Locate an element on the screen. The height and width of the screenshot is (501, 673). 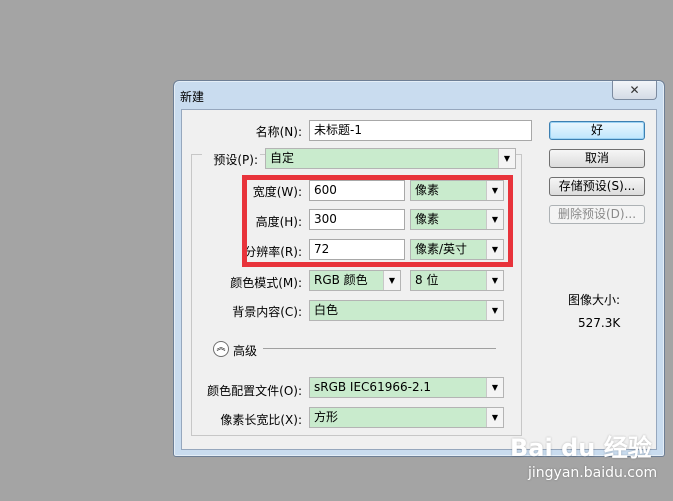
preset-value: 自定 is located at coordinates (282, 158).